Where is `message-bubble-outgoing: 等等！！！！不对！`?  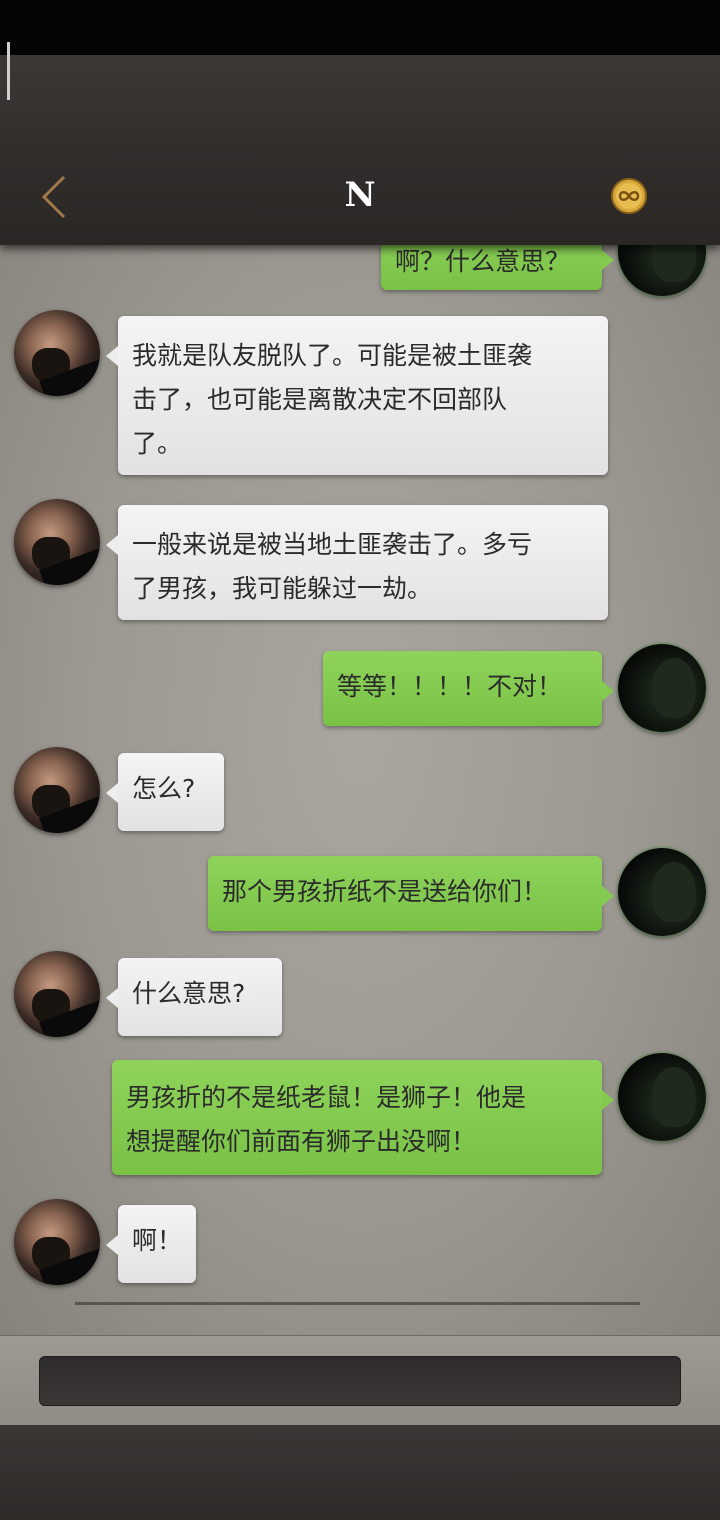 message-bubble-outgoing: 等等！！！！不对！ is located at coordinates (468, 688).